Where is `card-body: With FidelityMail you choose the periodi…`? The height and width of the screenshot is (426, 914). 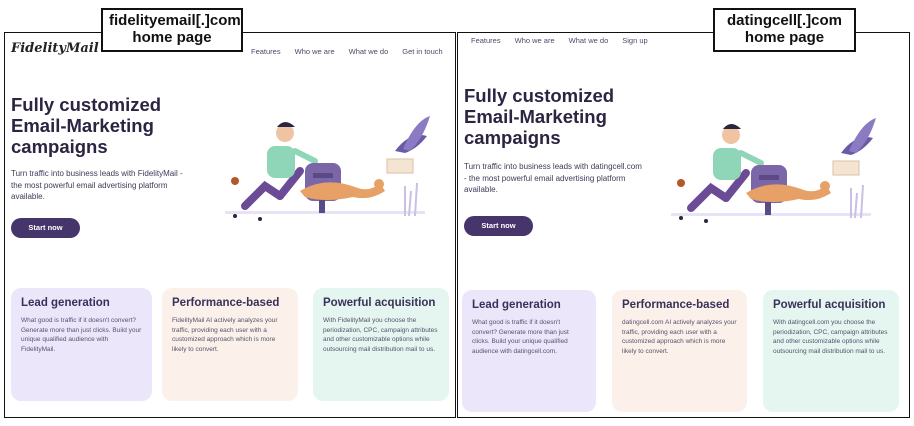
card-body: With FidelityMail you choose the periodi… is located at coordinates (380, 335).